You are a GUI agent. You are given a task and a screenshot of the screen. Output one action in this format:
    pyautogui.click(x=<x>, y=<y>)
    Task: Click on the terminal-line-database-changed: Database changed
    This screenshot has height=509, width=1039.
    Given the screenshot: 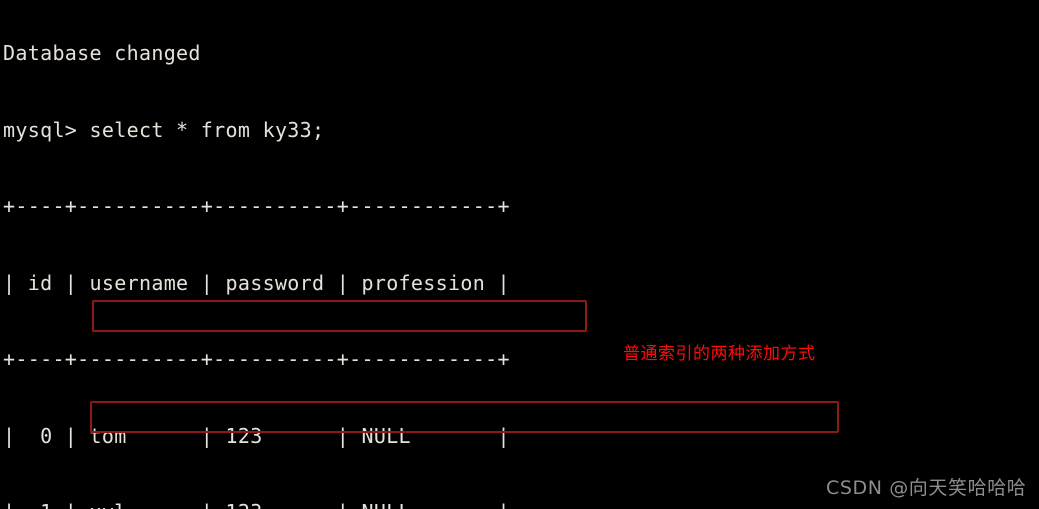 What is the action you would take?
    pyautogui.click(x=102, y=53)
    